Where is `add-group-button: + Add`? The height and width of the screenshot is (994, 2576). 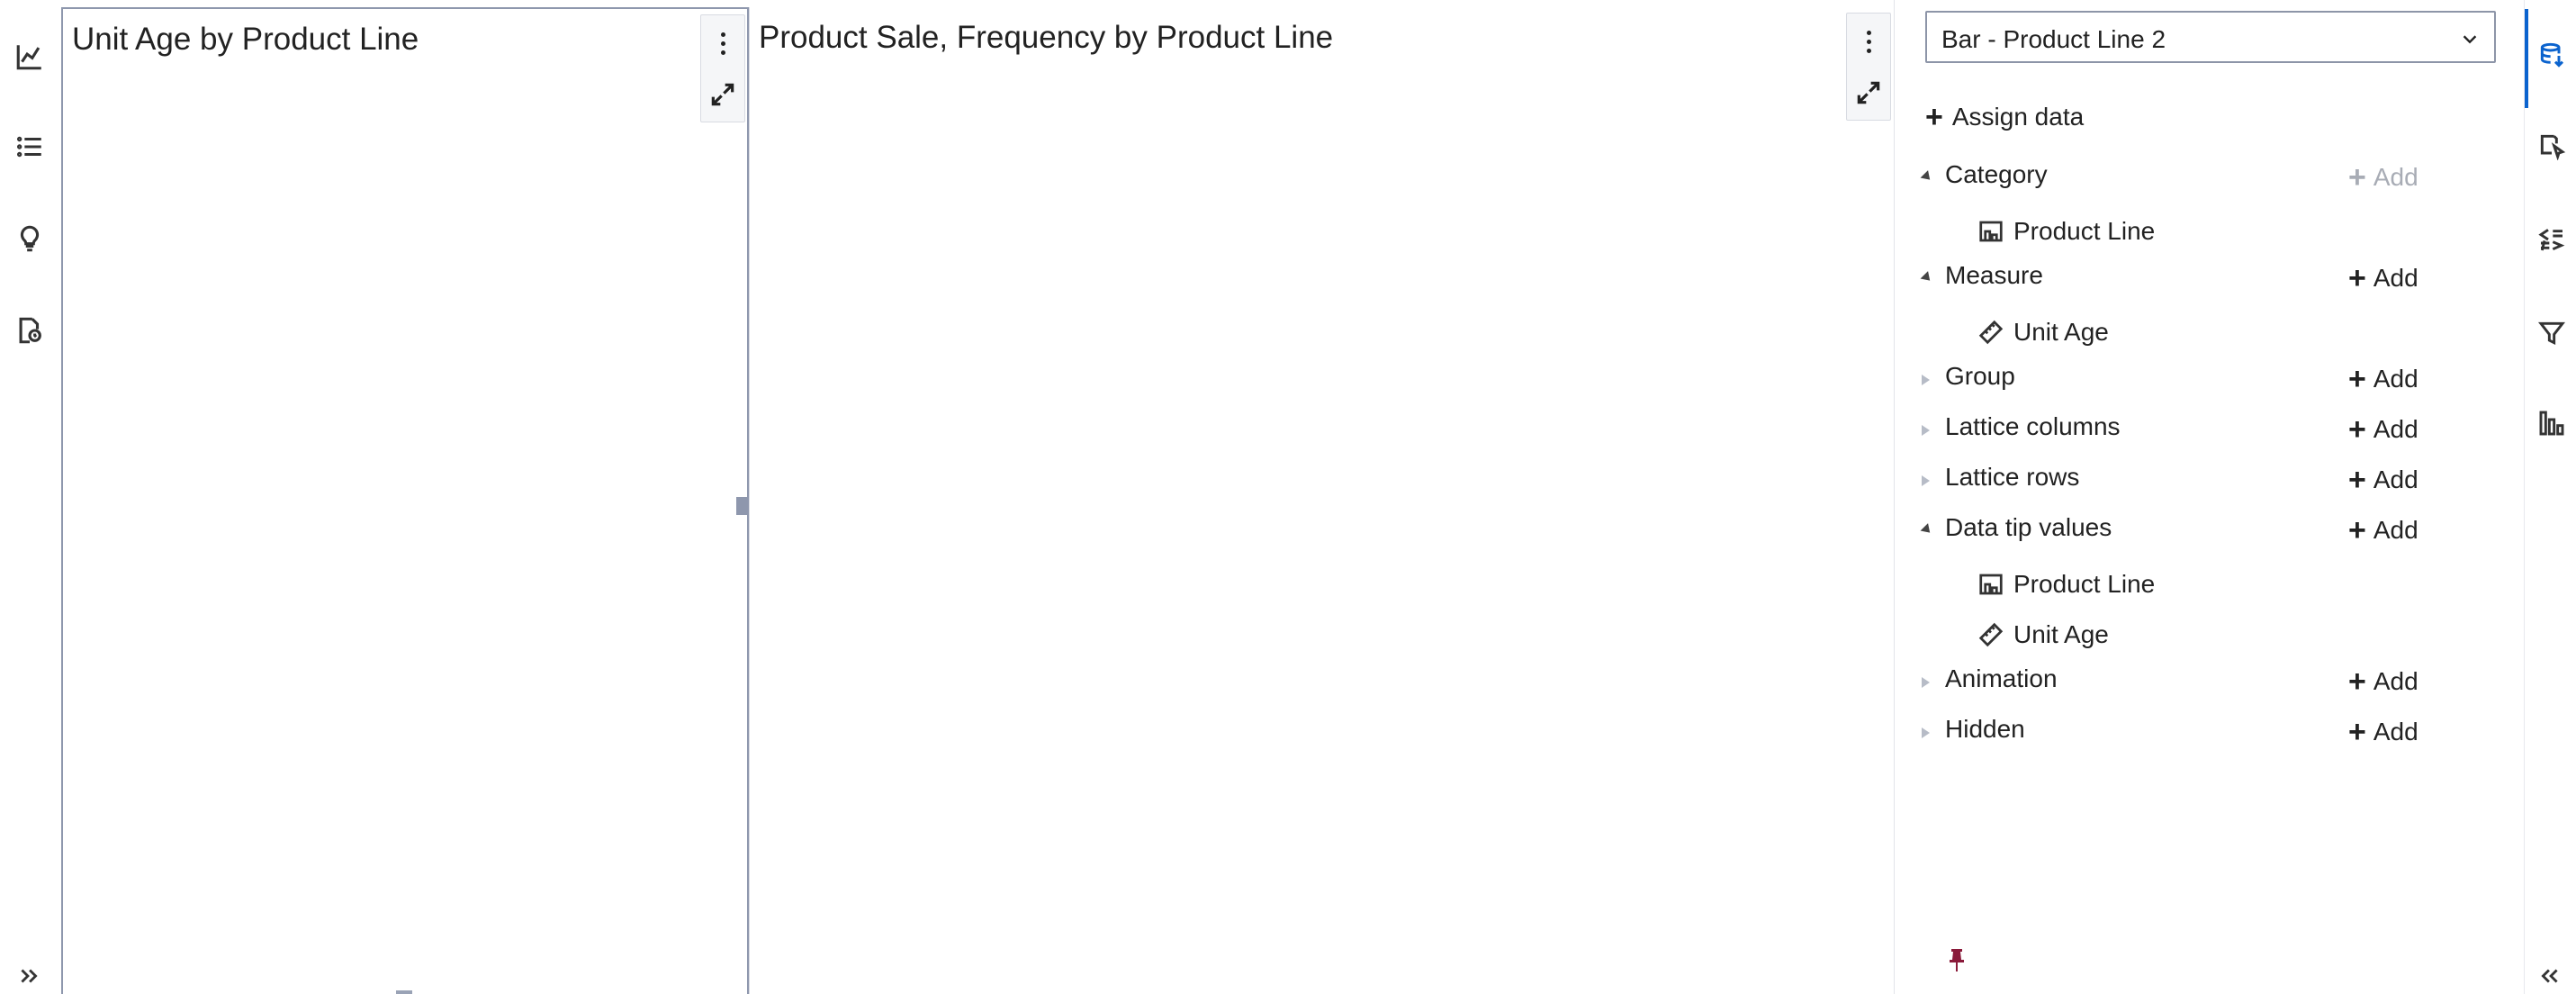 add-group-button: + Add is located at coordinates (2383, 379).